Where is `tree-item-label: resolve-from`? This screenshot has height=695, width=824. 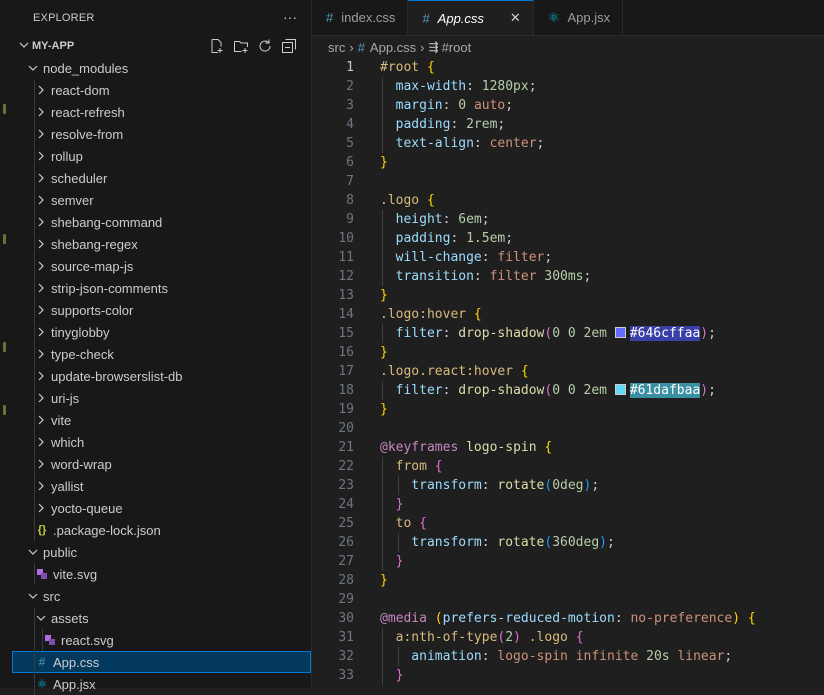 tree-item-label: resolve-from is located at coordinates (87, 134).